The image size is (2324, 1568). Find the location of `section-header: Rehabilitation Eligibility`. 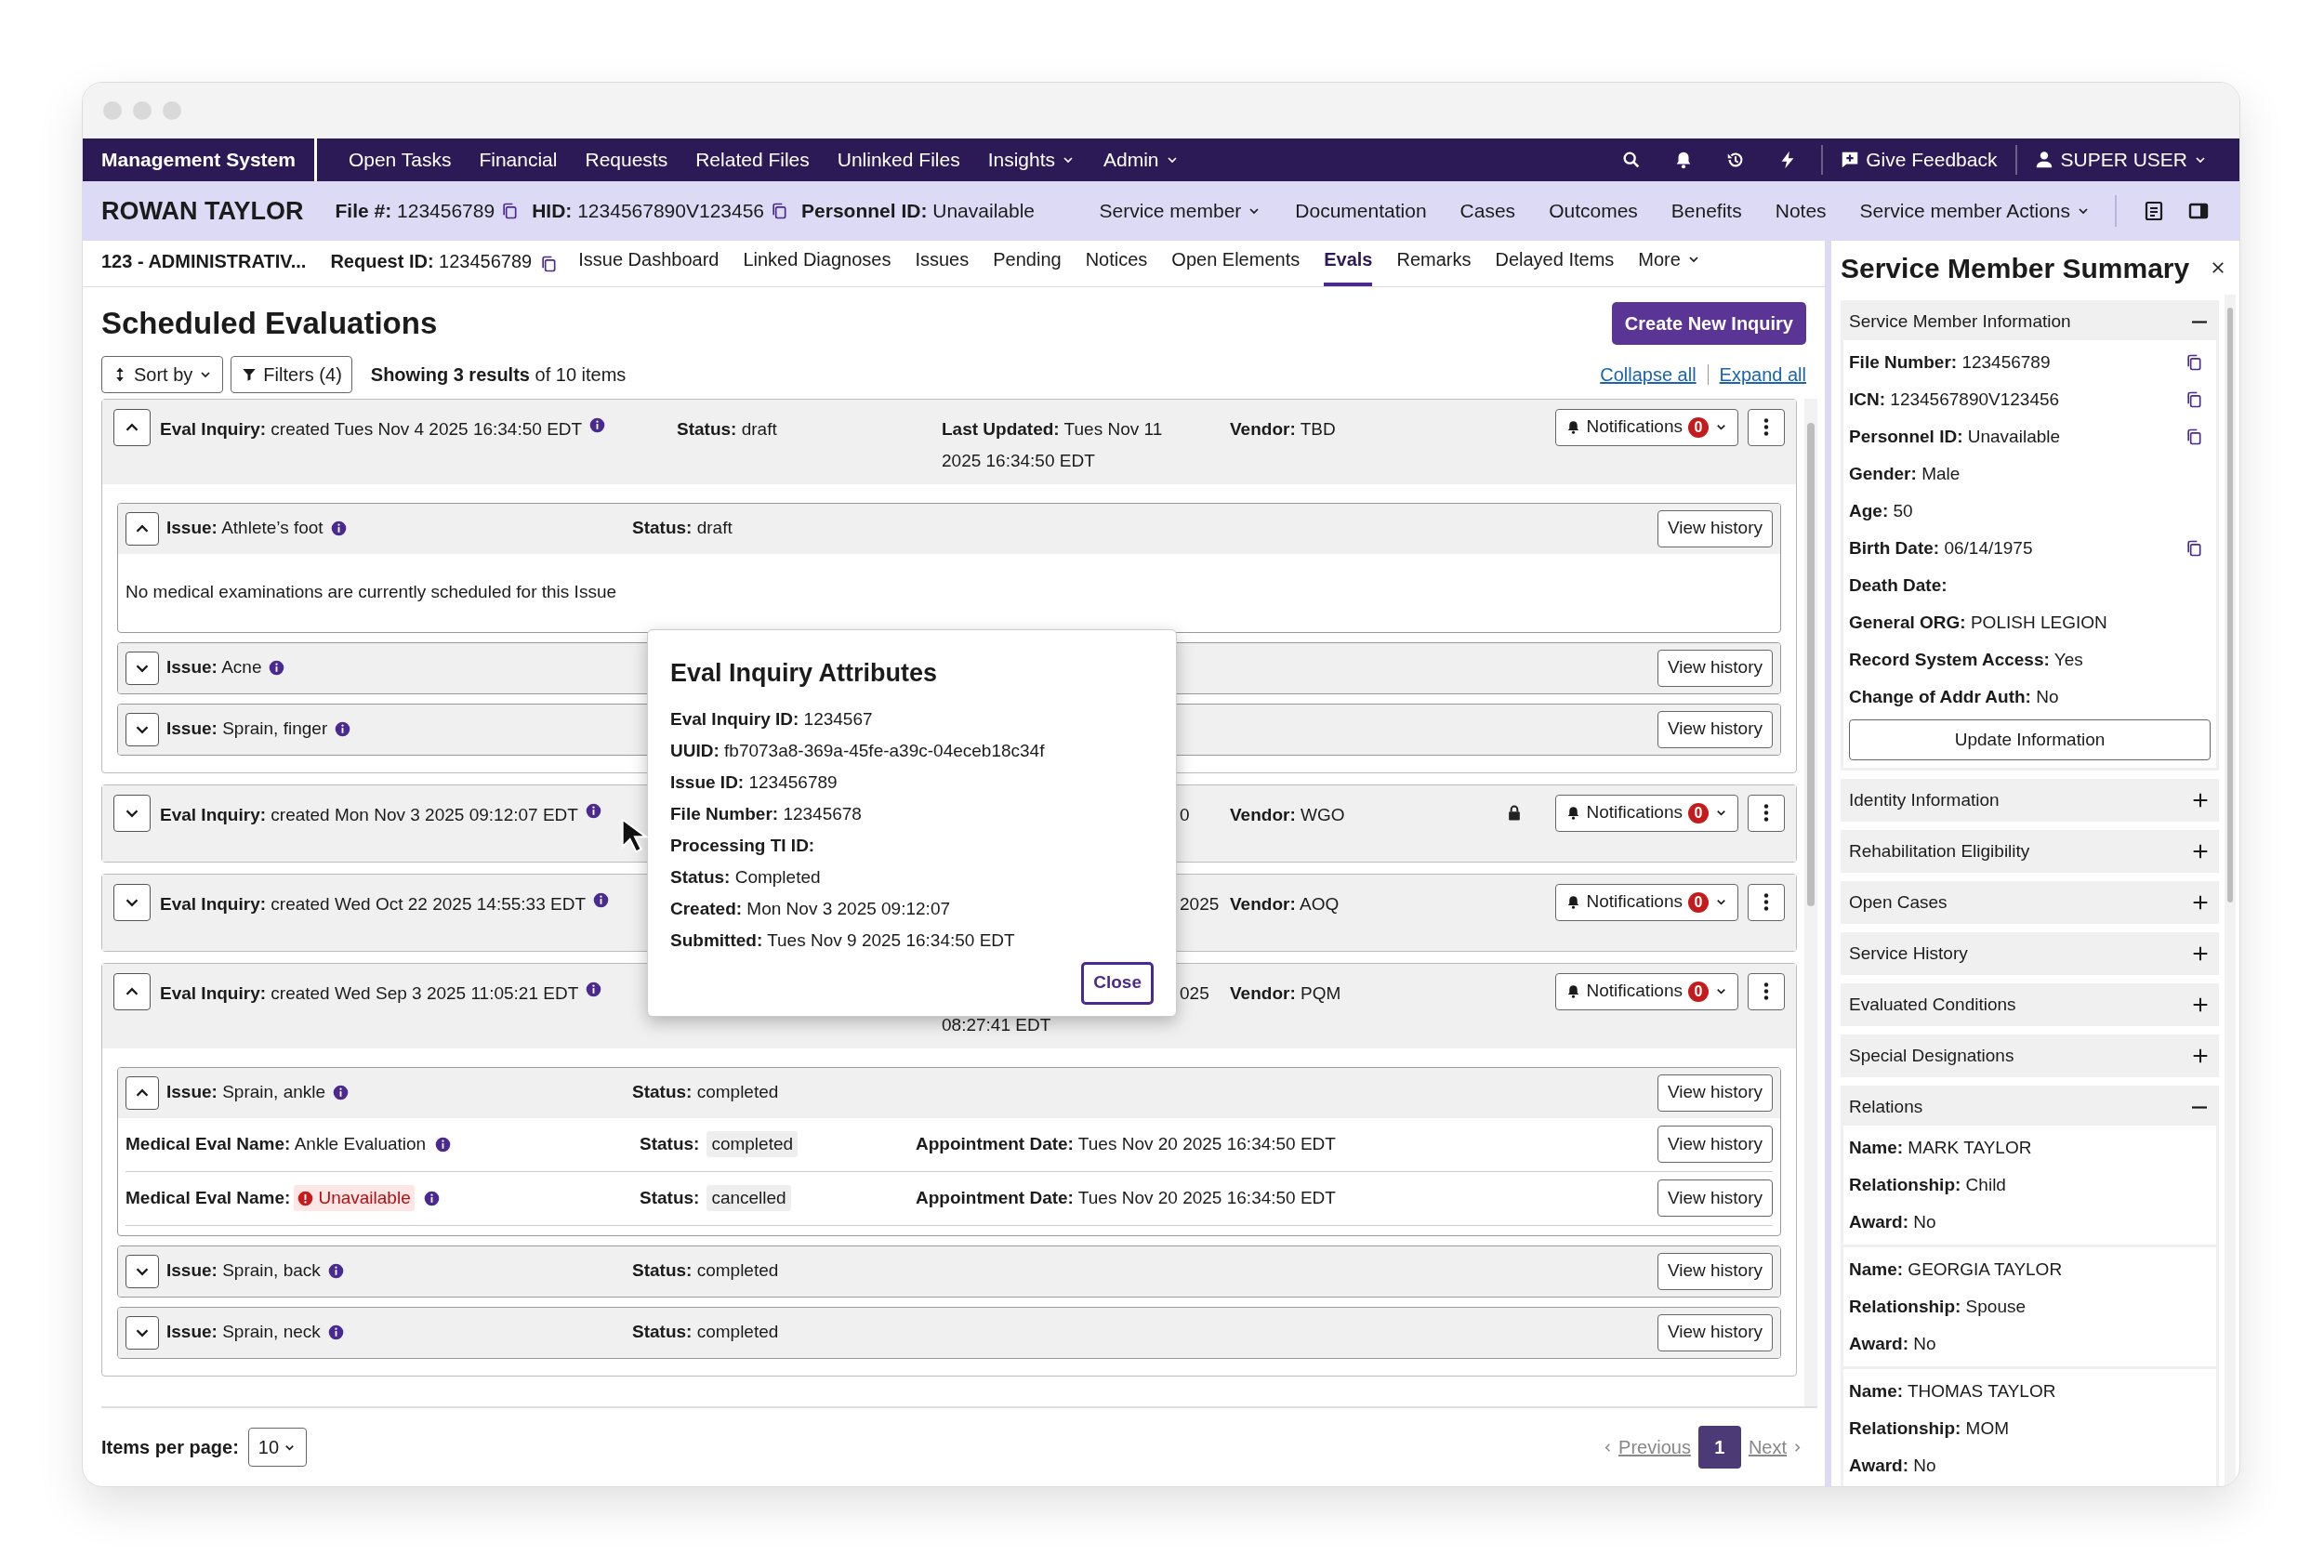

section-header: Rehabilitation Eligibility is located at coordinates (2029, 851).